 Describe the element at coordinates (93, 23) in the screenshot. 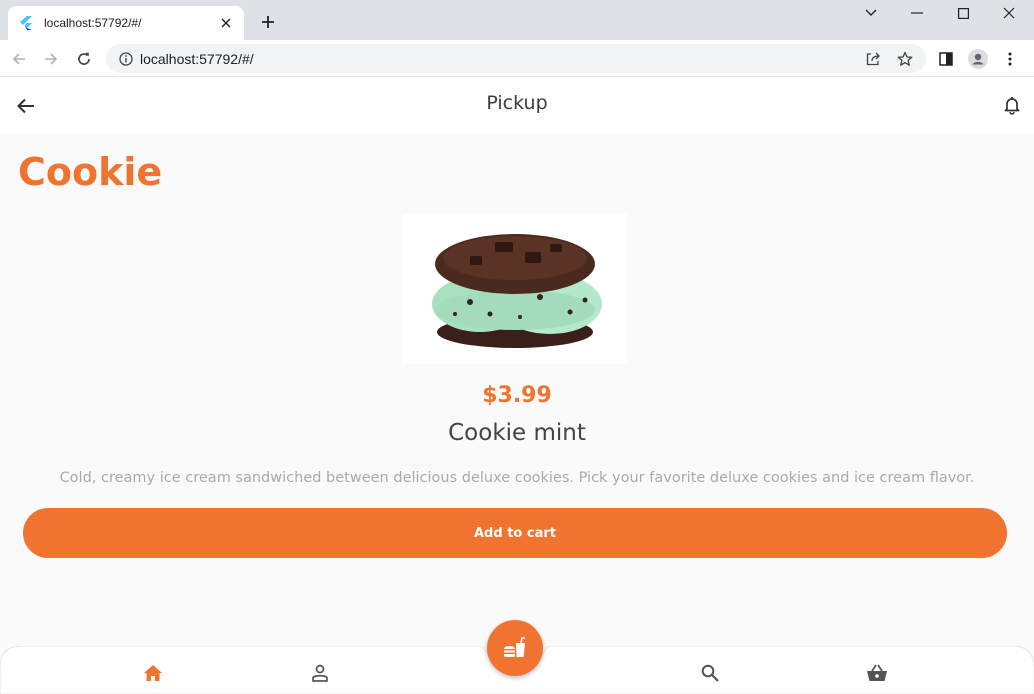

I see `tab-title: localhost:57792/#/` at that location.